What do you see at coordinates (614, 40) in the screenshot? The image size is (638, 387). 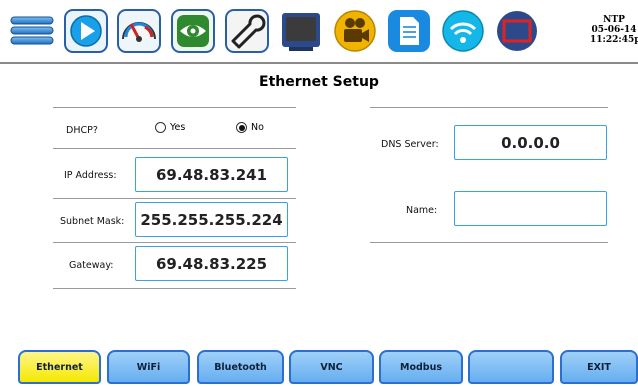 I see `clock-time: 11:22:45pm` at bounding box center [614, 40].